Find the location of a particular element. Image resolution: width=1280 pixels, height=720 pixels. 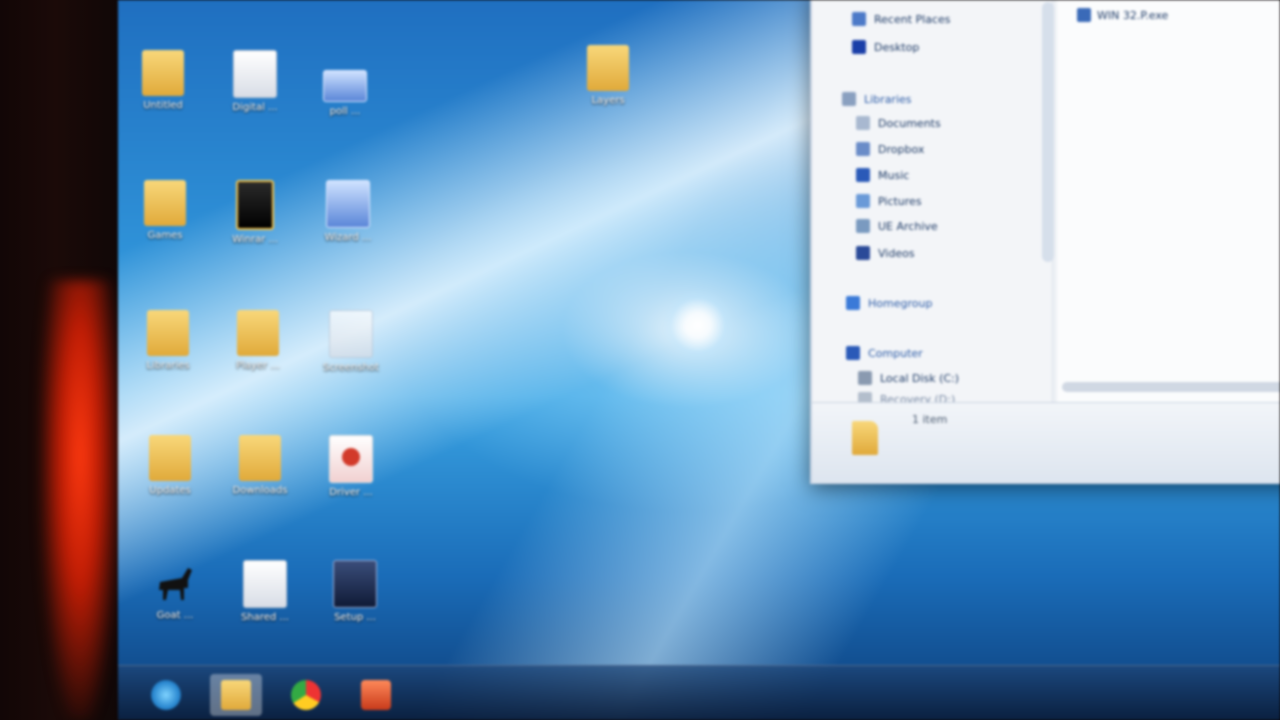

music-icon is located at coordinates (863, 175).